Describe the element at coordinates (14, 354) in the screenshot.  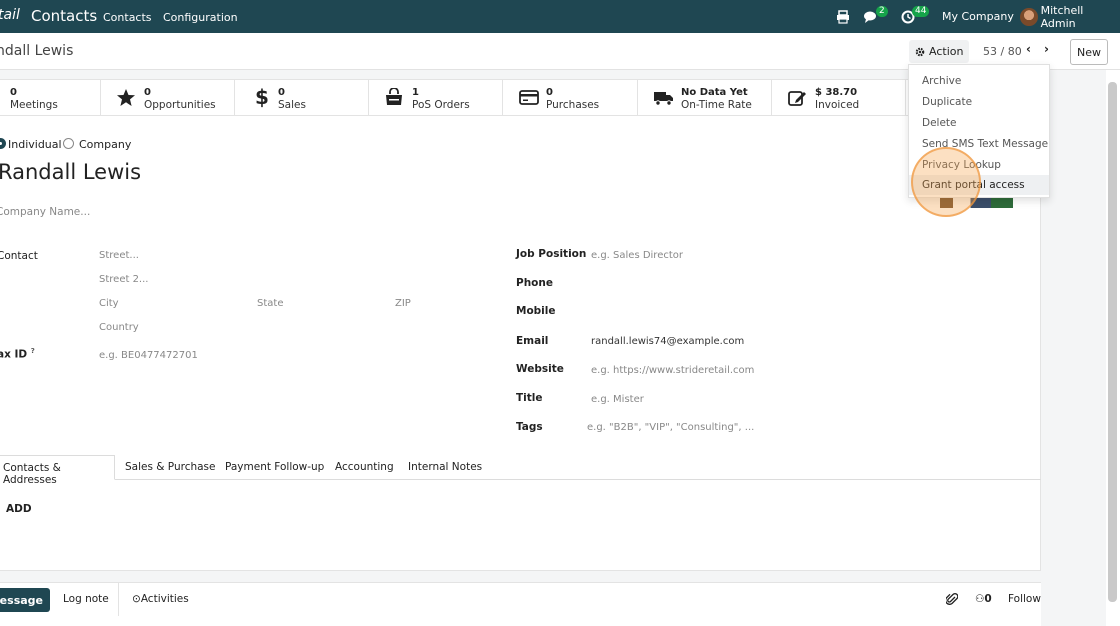
I see `tax-id-label-text: ax ID` at that location.